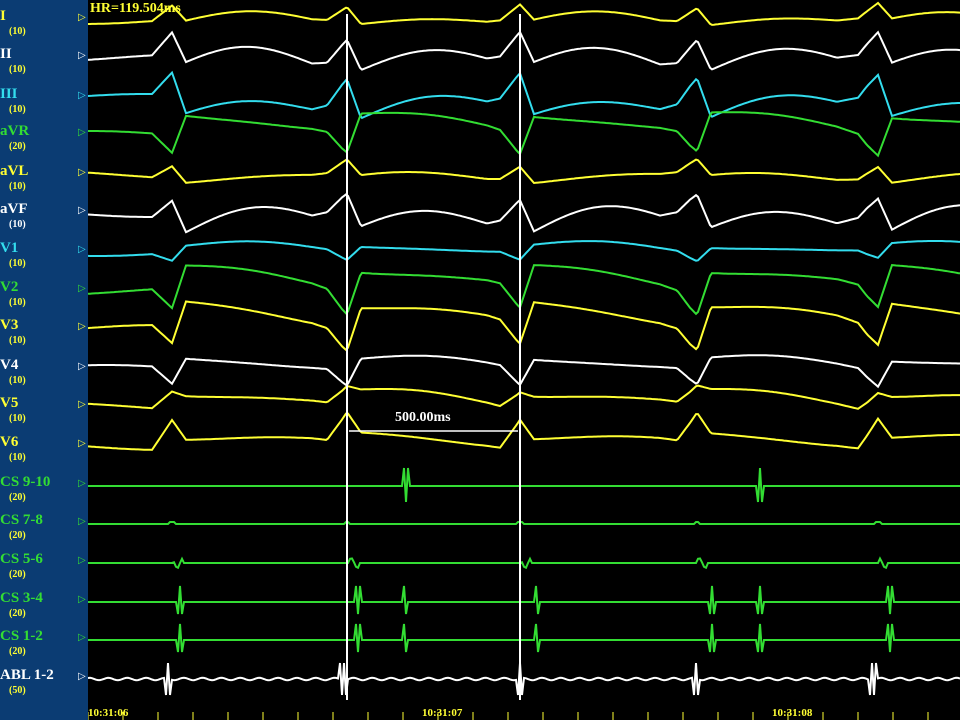 The width and height of the screenshot is (960, 720). Describe the element at coordinates (524, 371) in the screenshot. I see `trace-v4` at that location.